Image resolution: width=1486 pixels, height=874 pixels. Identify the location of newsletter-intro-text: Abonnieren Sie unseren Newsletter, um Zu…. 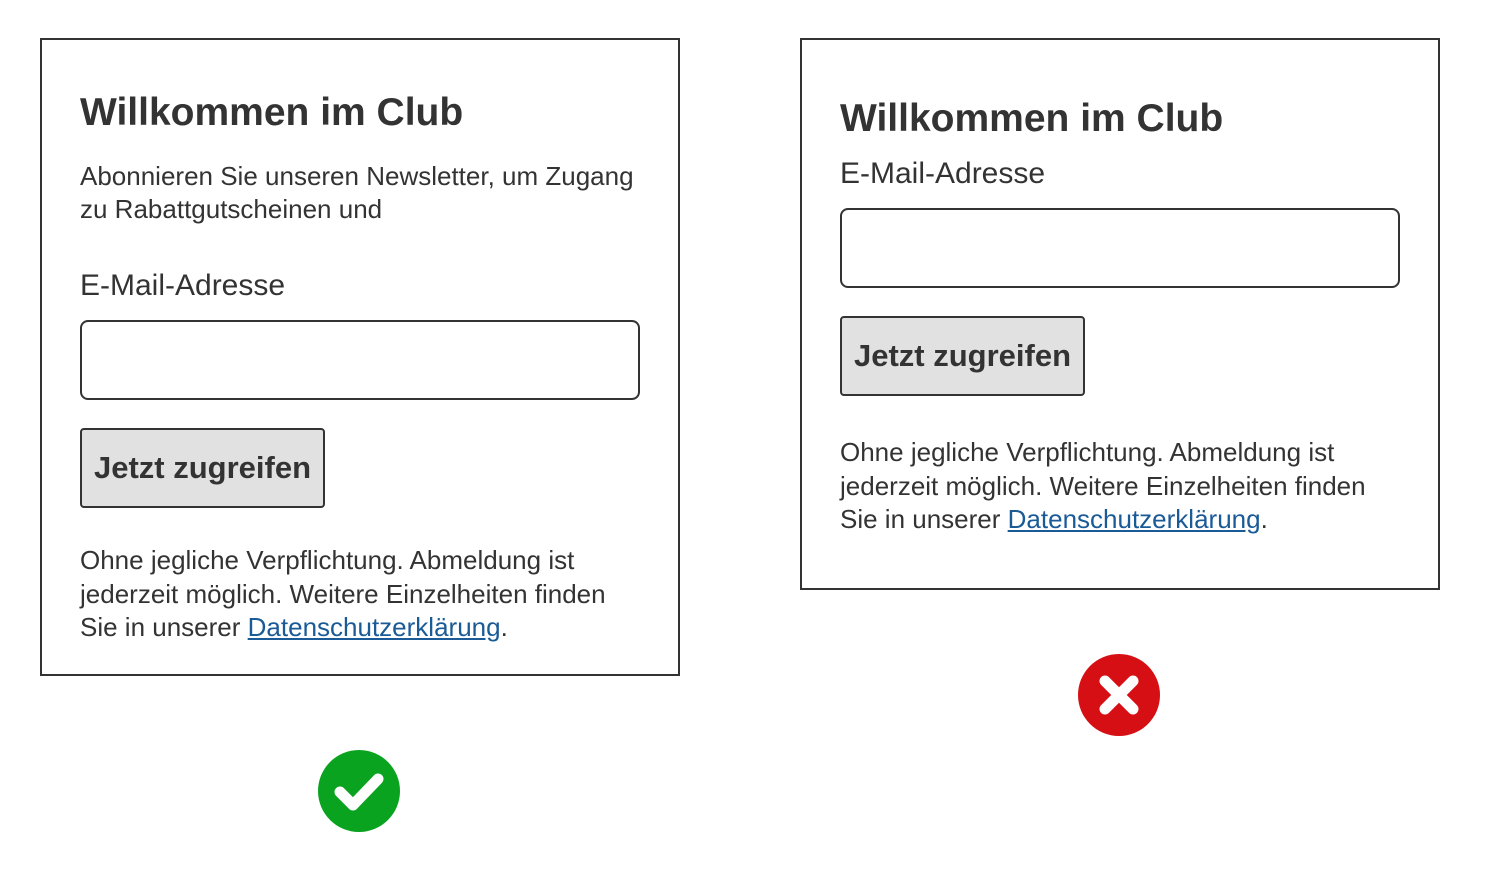
(357, 192).